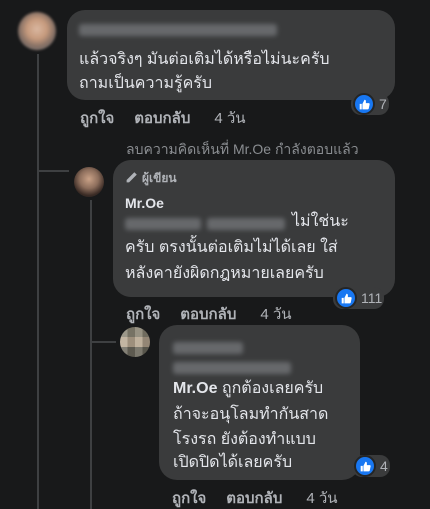 This screenshot has width=430, height=509. I want to click on comment-text-line: เปิดปิดได้เลยครับ, so click(233, 462).